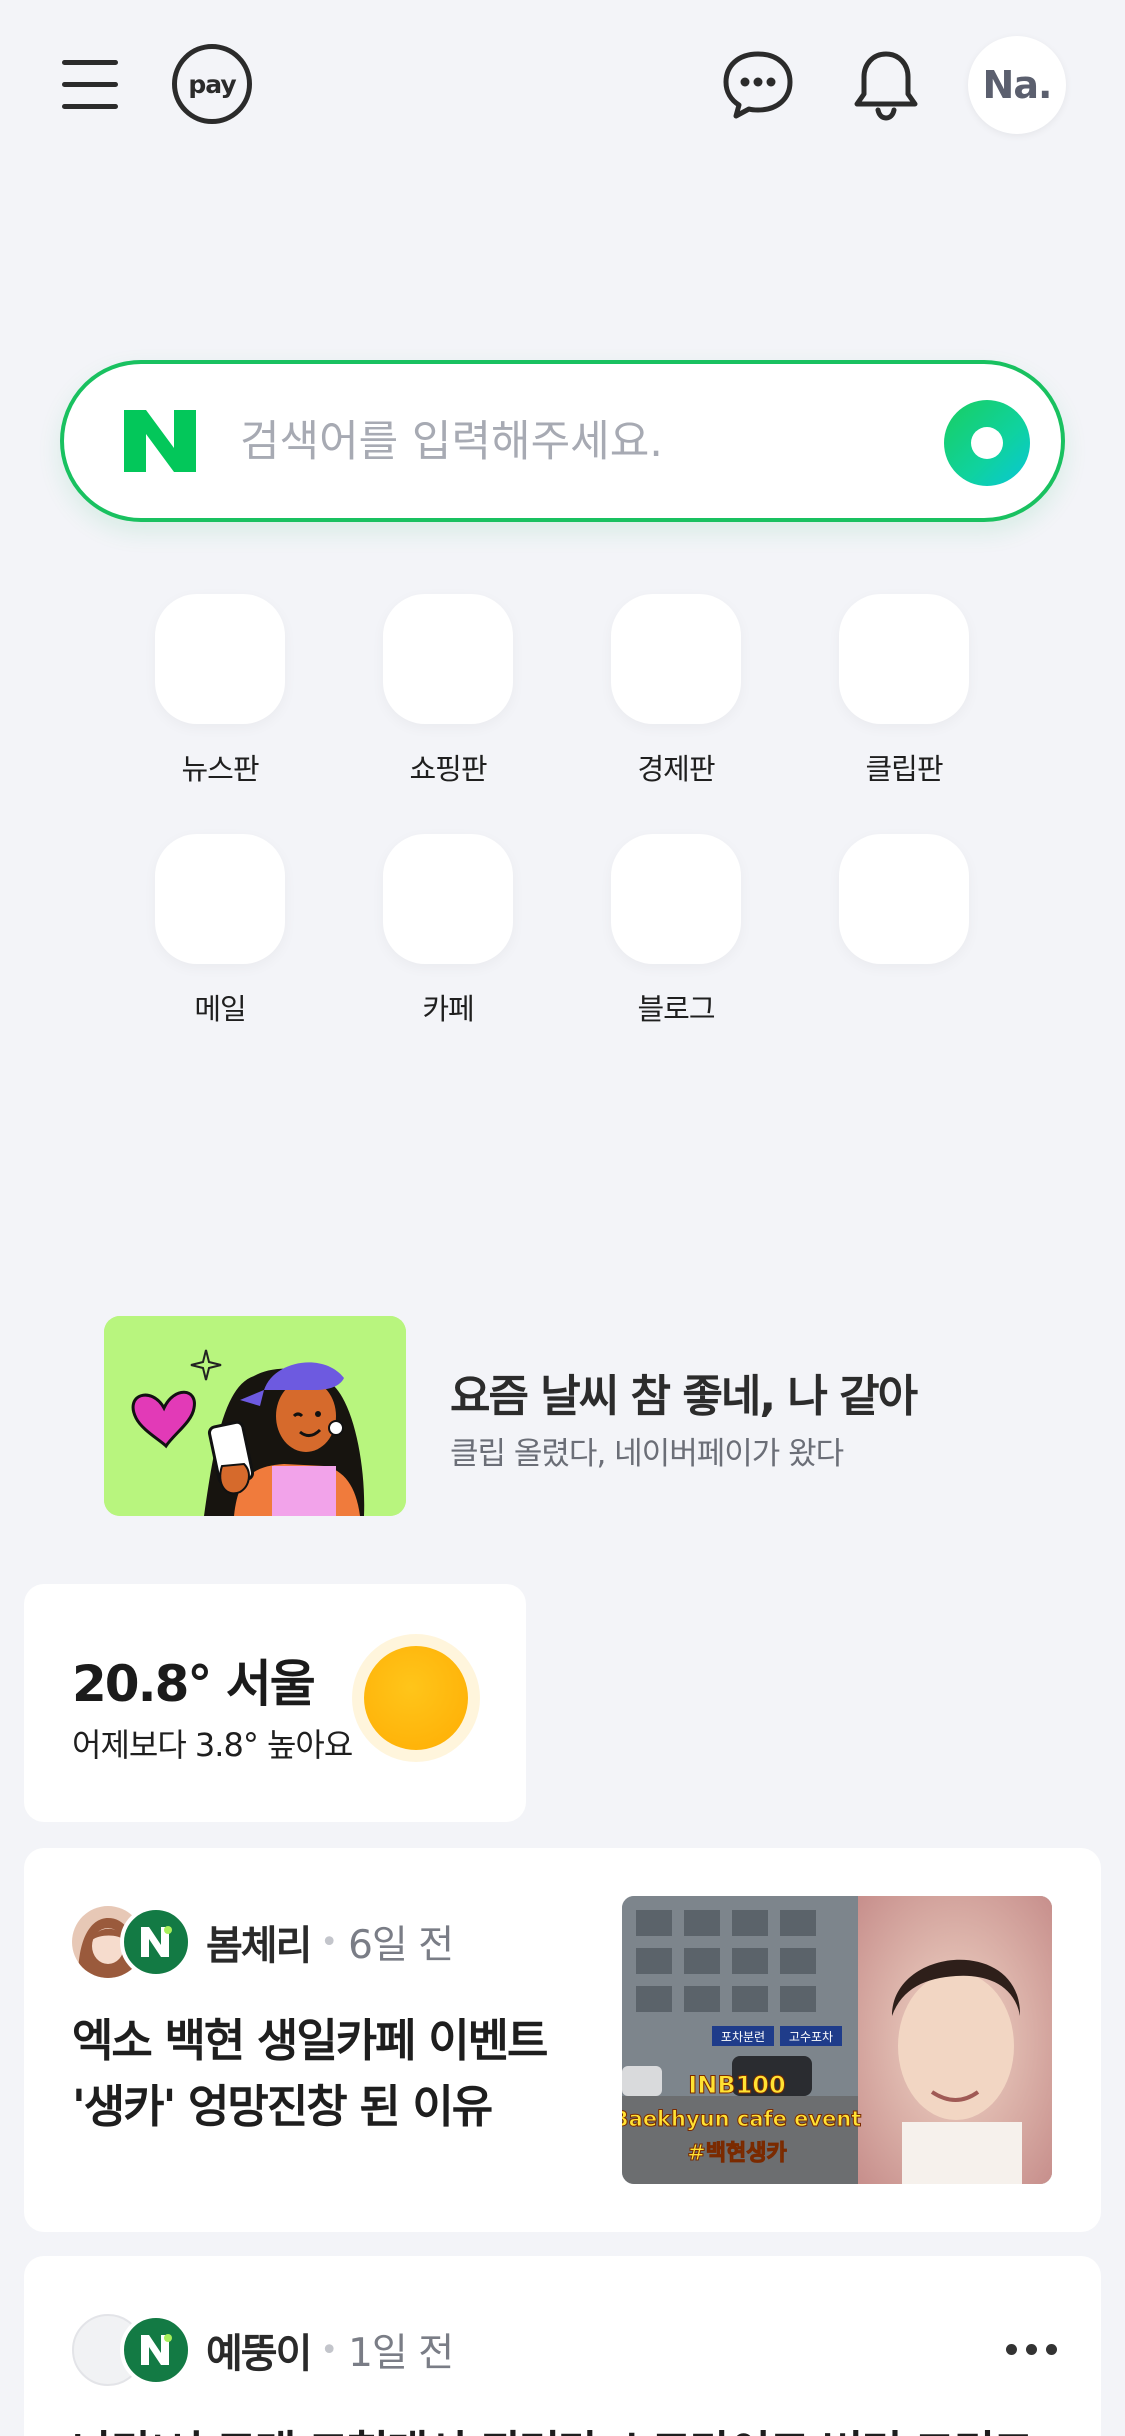 Image resolution: width=1125 pixels, height=2436 pixels. Describe the element at coordinates (684, 1396) in the screenshot. I see `promo-title: 요즘 날씨 참 좋네, 나 같아` at that location.